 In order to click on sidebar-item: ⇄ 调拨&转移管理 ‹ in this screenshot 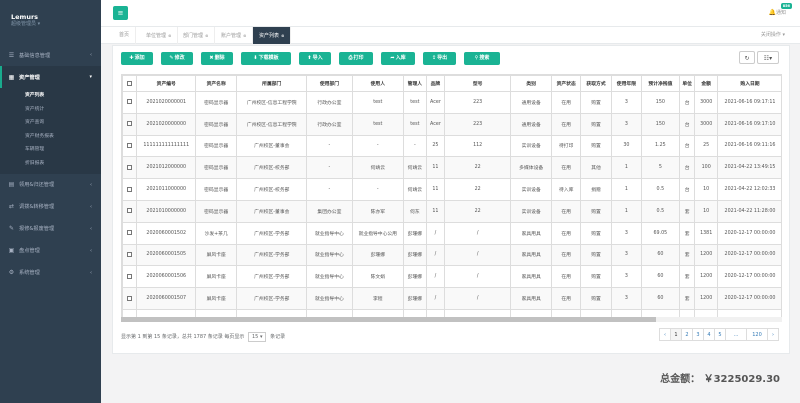, I will do `click(50, 207)`.